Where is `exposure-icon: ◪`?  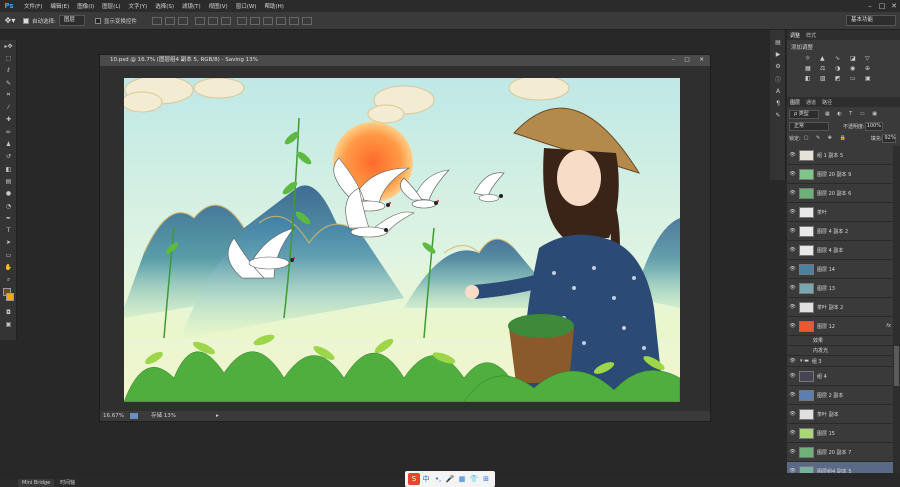 exposure-icon: ◪ is located at coordinates (856, 58).